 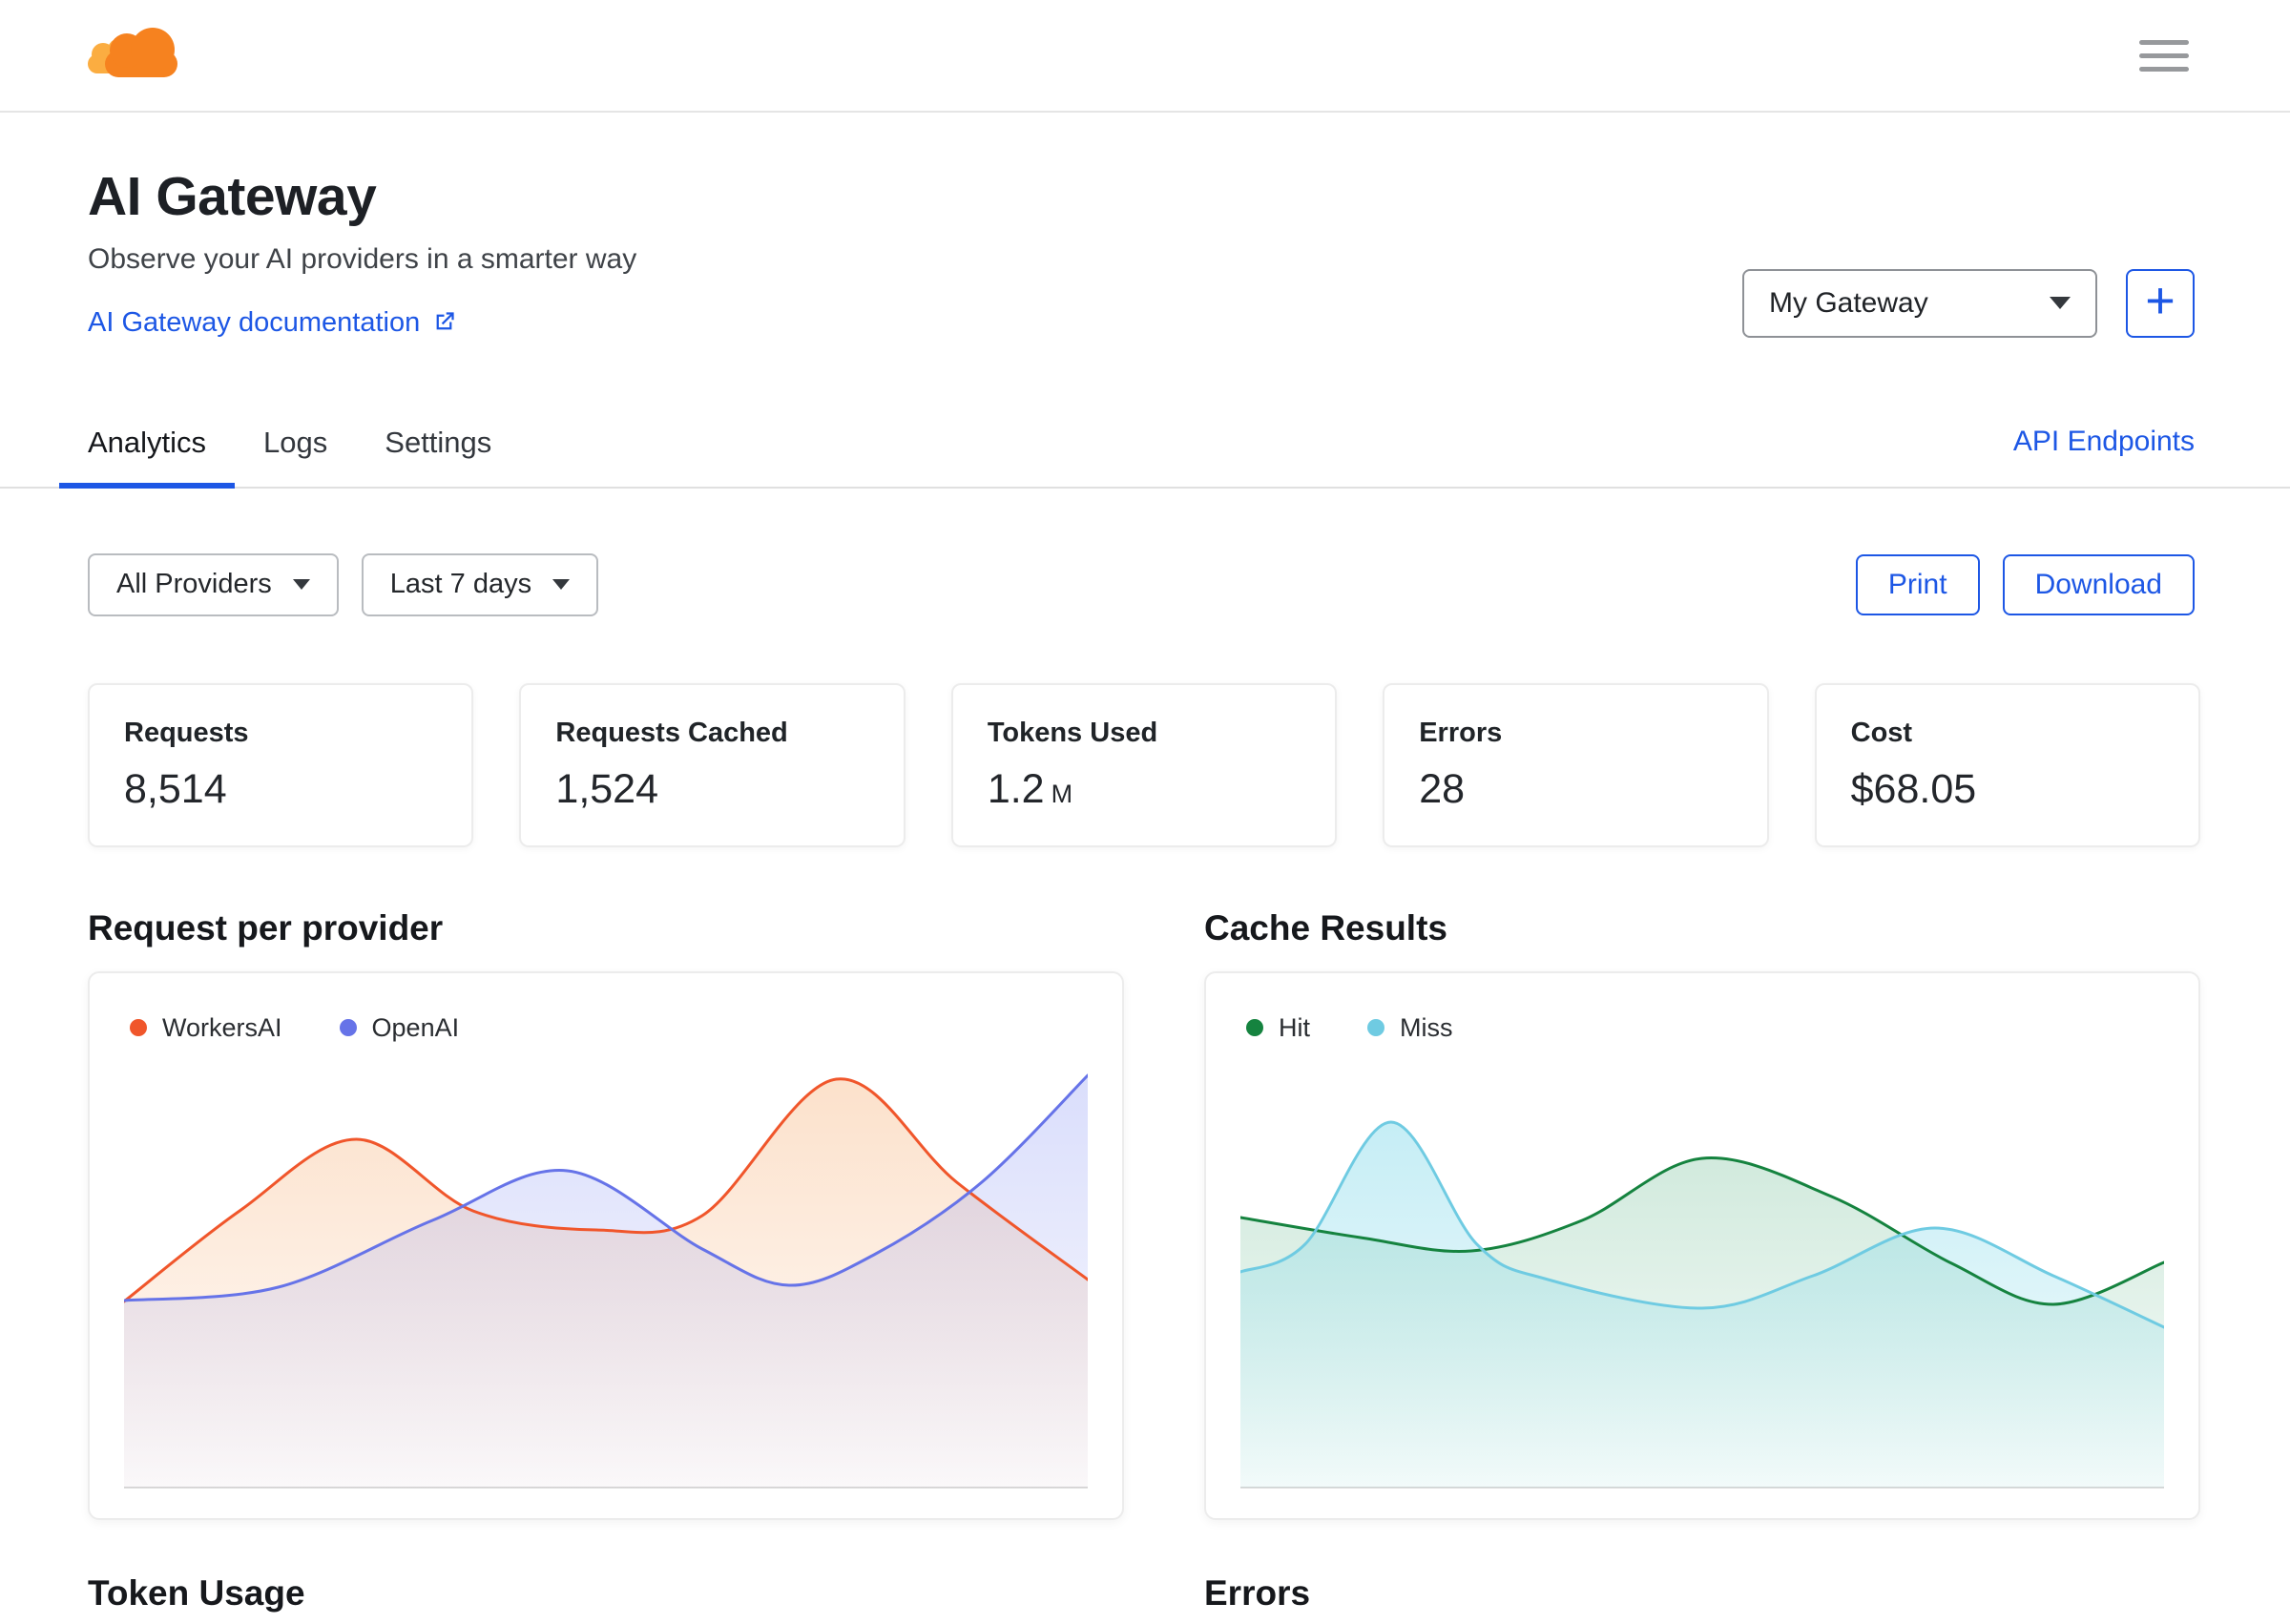 I want to click on stat-card-requests-cached: Requests Cached 1,524, so click(x=713, y=764).